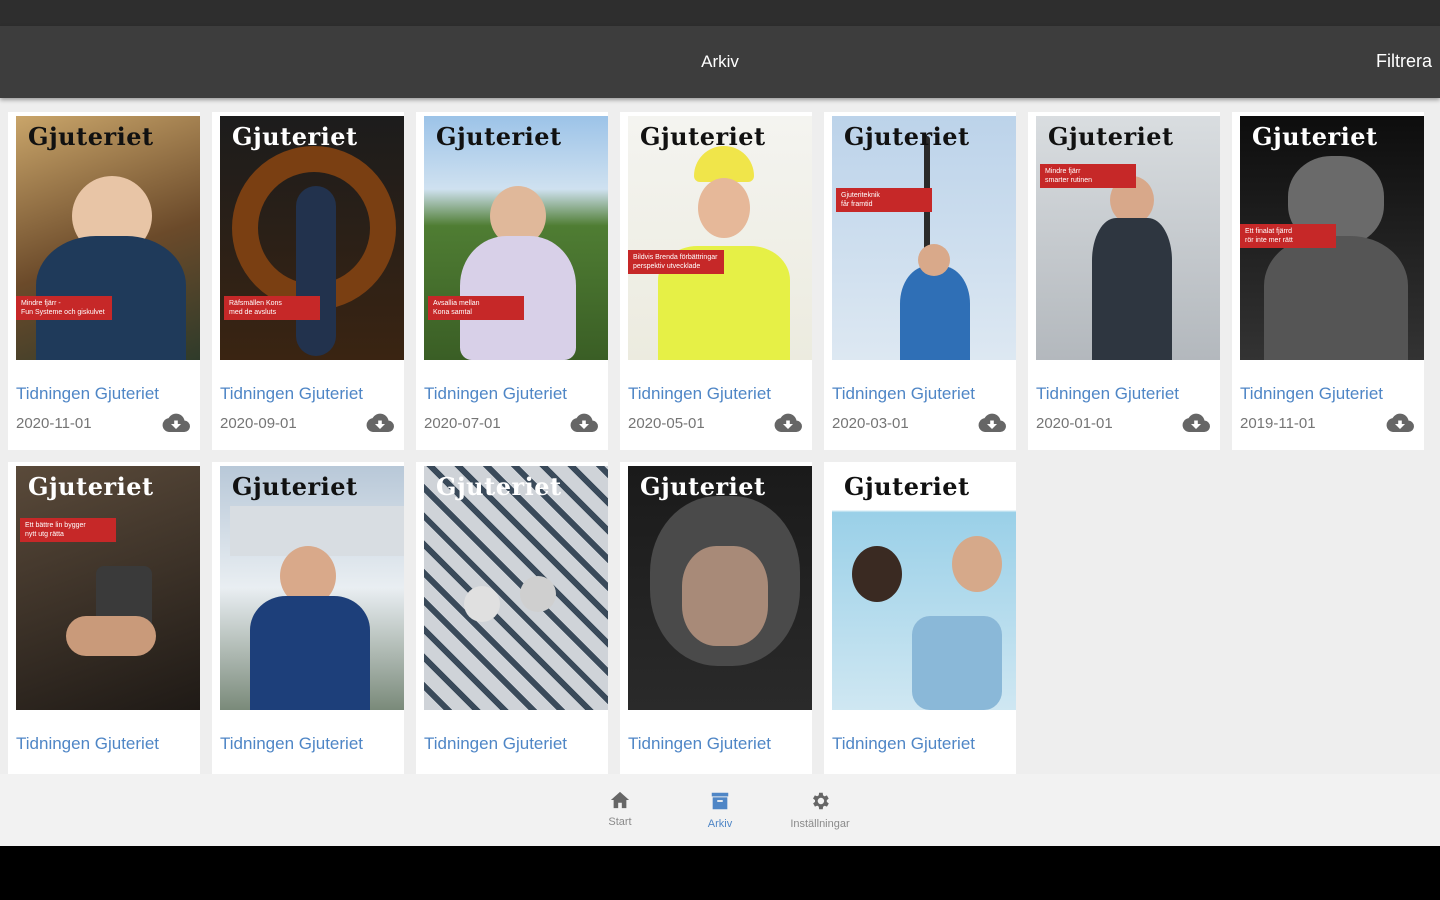  I want to click on issue-date: 2020-09-01, so click(258, 423).